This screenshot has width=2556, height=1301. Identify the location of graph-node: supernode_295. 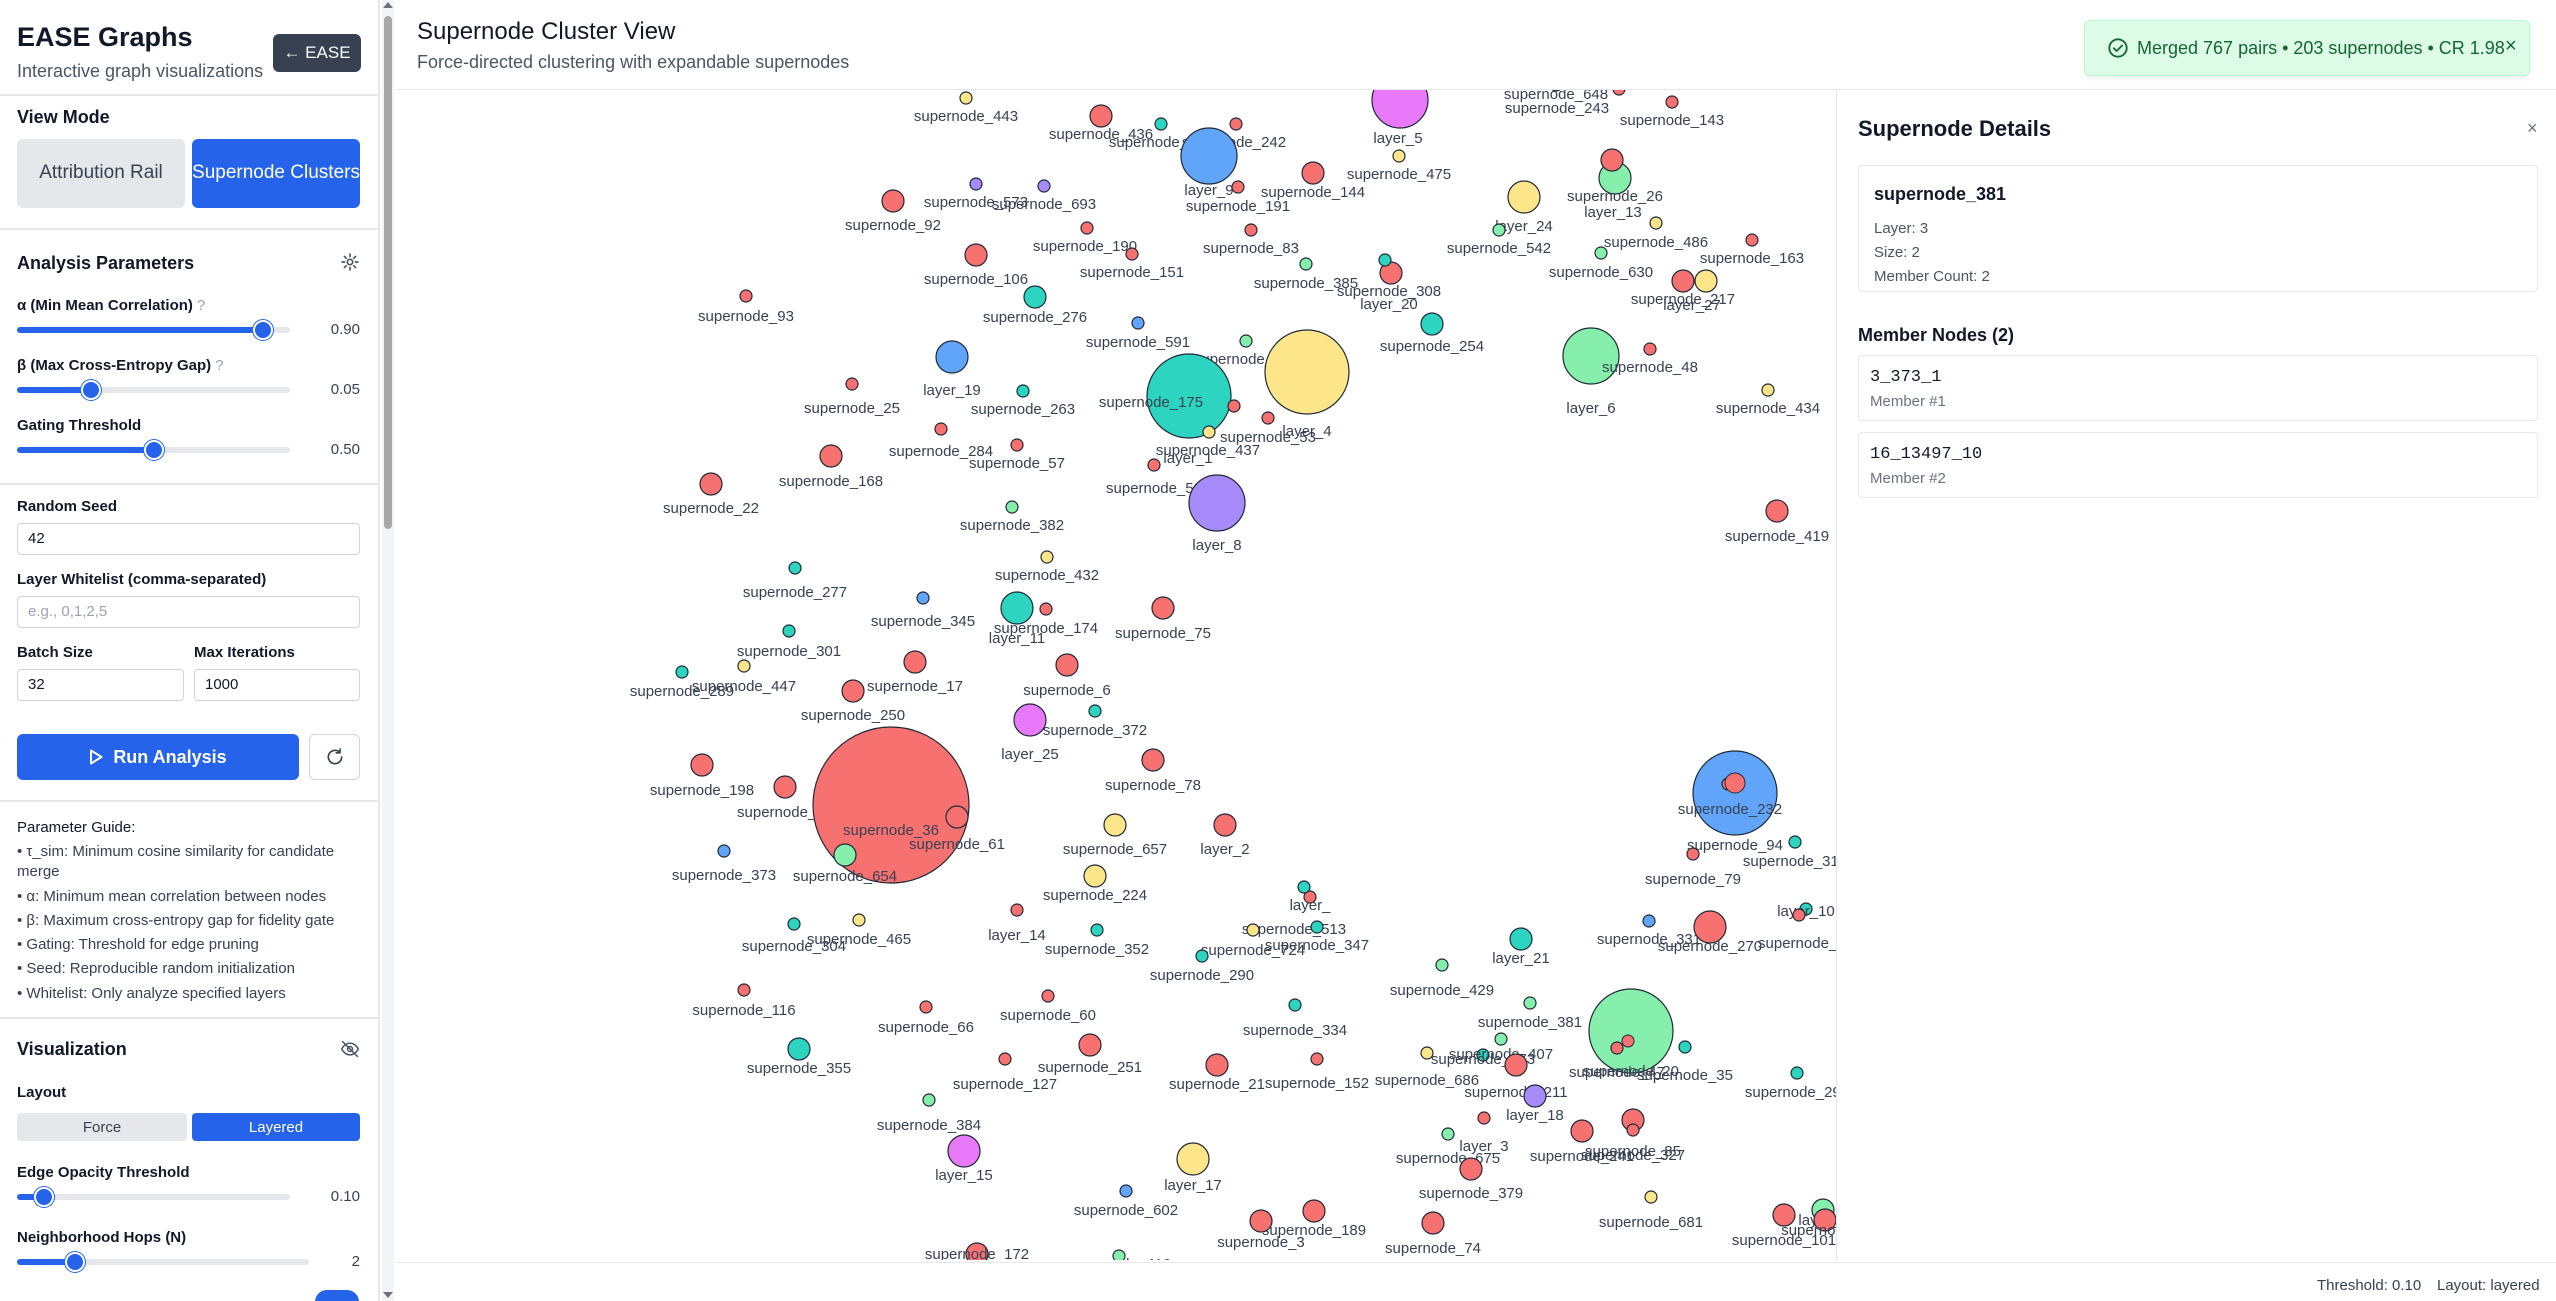
(1790, 1083).